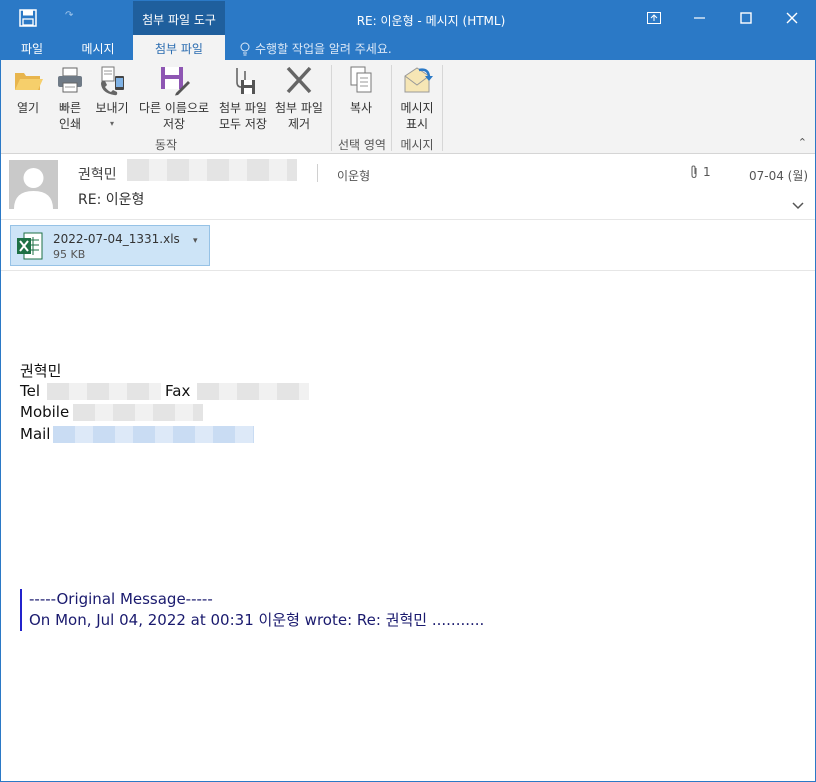 Image resolution: width=816 pixels, height=782 pixels. Describe the element at coordinates (41, 371) in the screenshot. I see `signature-name: 권혁민` at that location.